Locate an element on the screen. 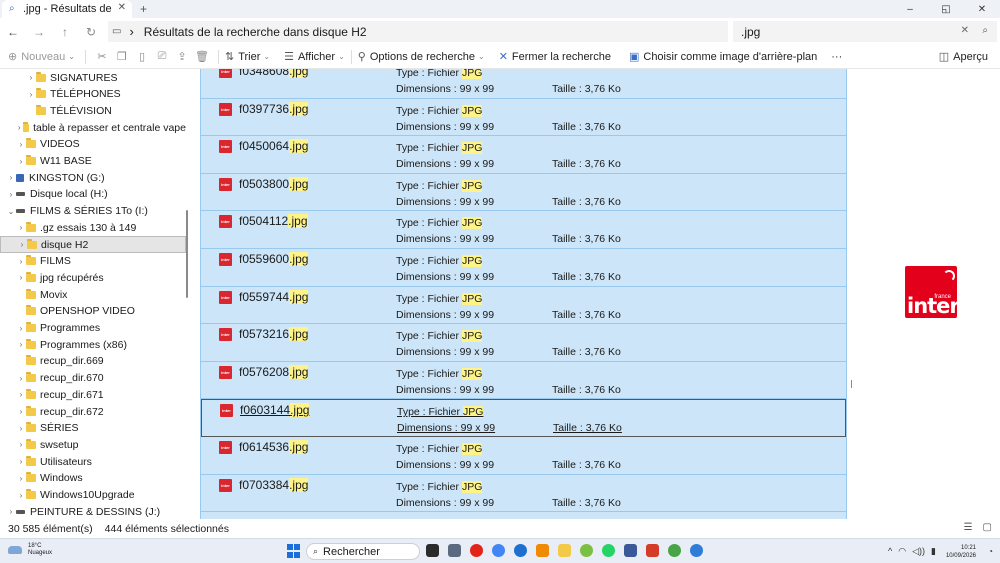  sidebar-item: › .gz essais 130 à 149 is located at coordinates (93, 227).